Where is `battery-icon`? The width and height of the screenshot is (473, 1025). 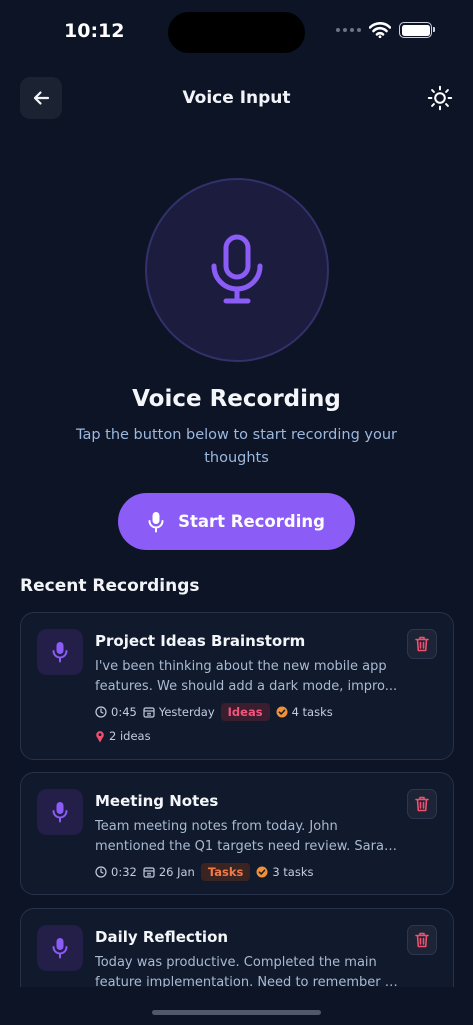 battery-icon is located at coordinates (417, 30).